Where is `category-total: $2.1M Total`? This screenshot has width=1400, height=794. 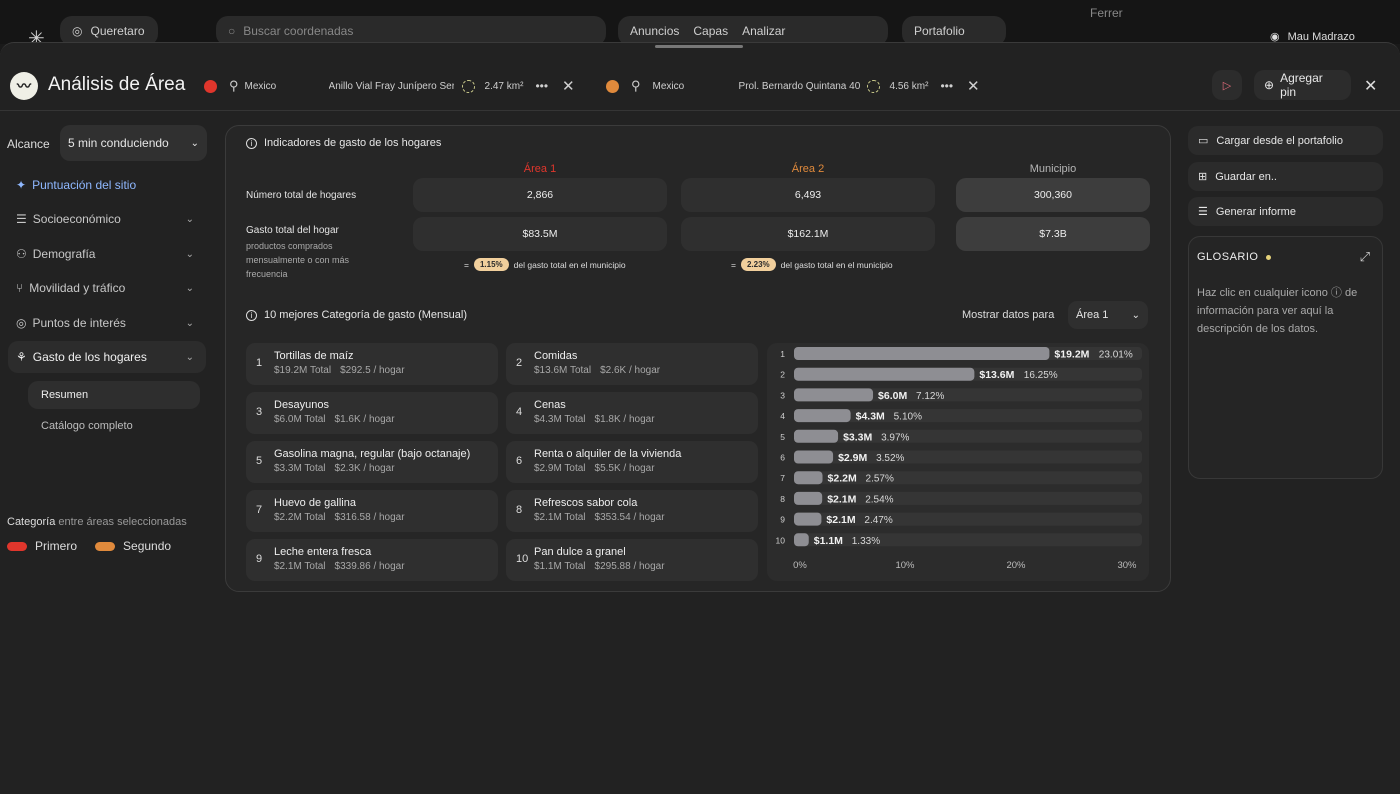 category-total: $2.1M Total is located at coordinates (560, 517).